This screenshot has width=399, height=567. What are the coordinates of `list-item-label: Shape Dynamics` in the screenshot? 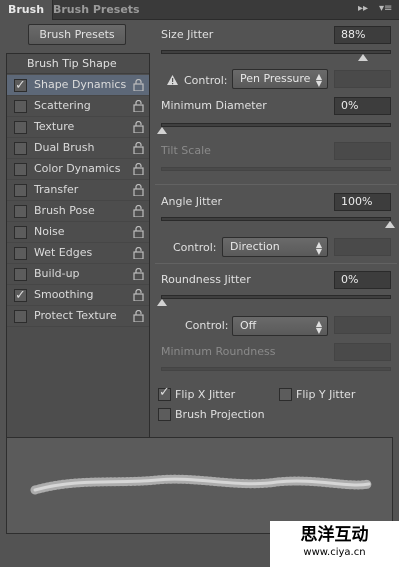 It's located at (80, 84).